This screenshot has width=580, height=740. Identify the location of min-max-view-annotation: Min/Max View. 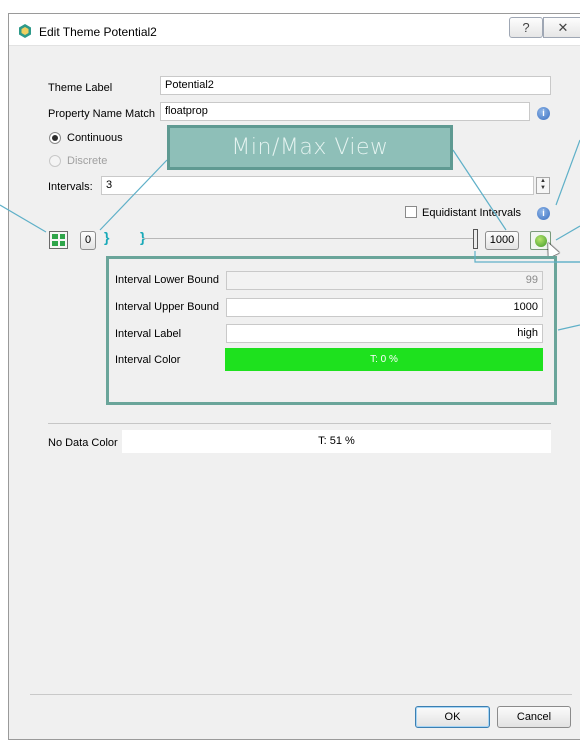
(310, 147).